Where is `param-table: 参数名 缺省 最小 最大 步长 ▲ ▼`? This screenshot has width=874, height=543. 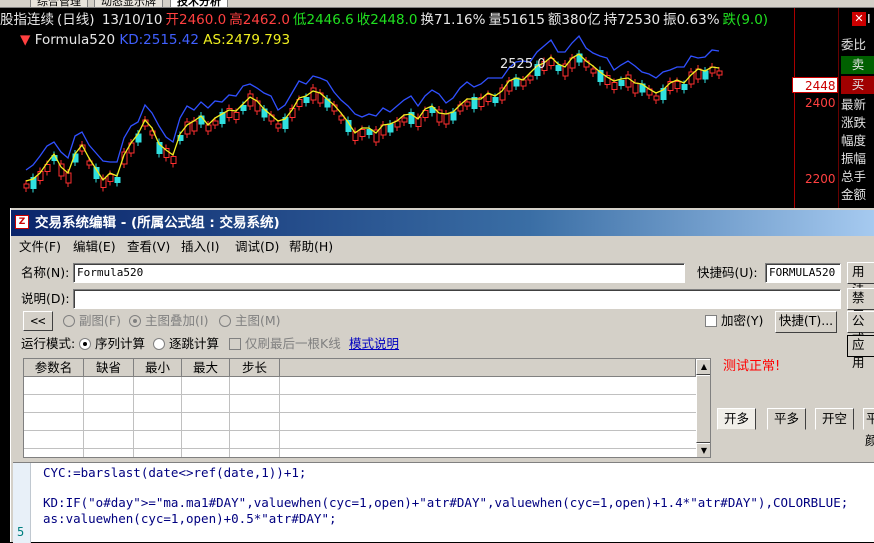
param-table: 参数名 缺省 最小 最大 步长 ▲ ▼ is located at coordinates (367, 408).